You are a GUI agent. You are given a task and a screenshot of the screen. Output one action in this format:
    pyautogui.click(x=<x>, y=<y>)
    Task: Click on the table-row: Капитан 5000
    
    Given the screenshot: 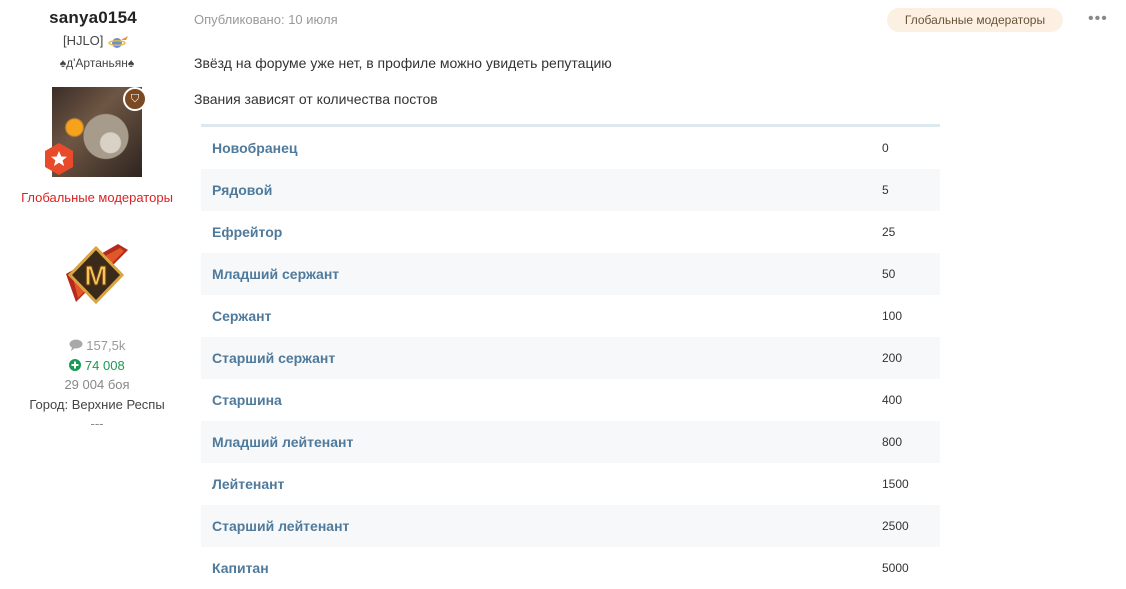 What is the action you would take?
    pyautogui.click(x=570, y=568)
    